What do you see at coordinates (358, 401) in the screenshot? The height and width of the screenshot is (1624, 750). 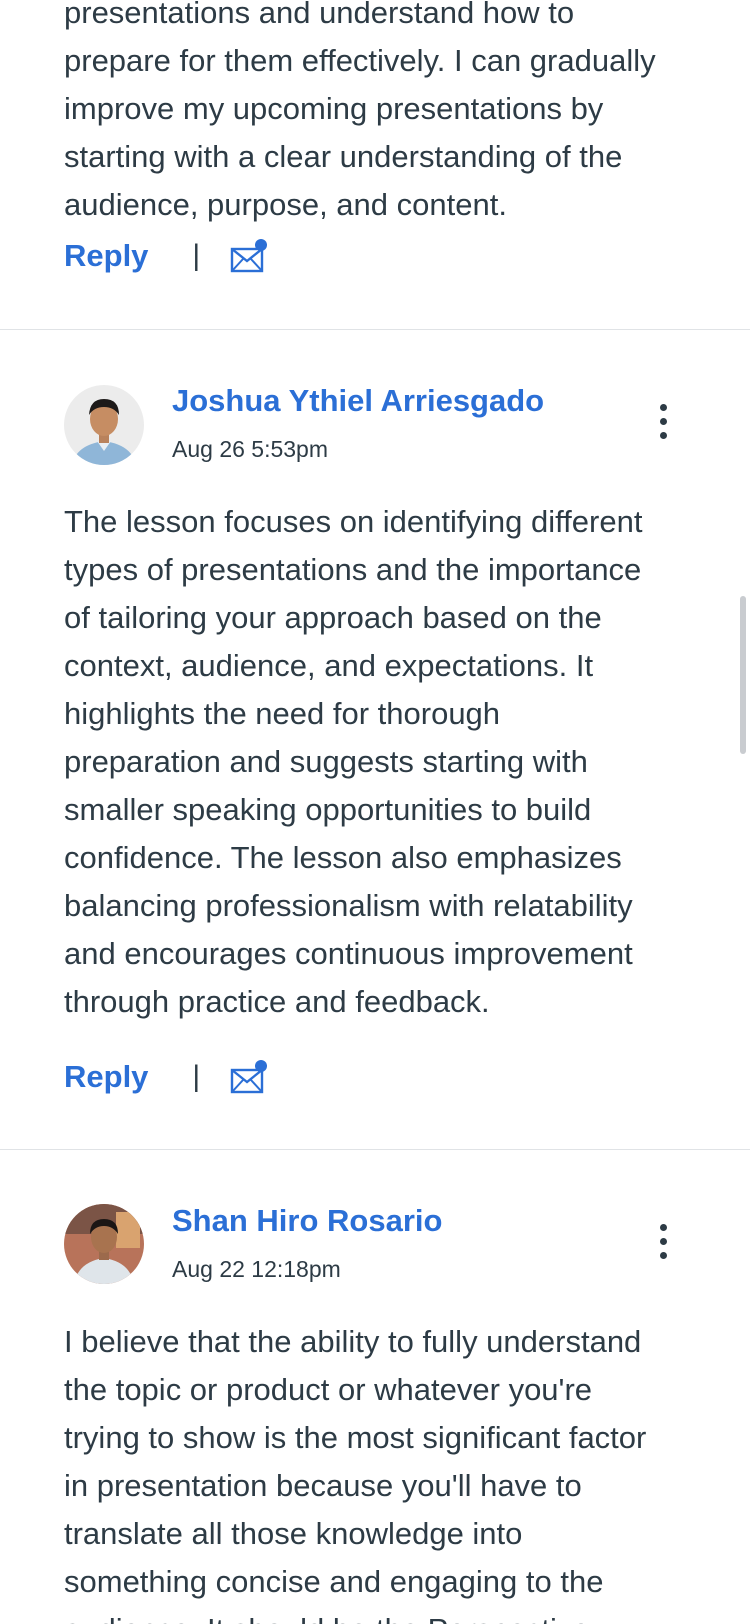 I see `author-name: Joshua Ythiel Arriesgado` at bounding box center [358, 401].